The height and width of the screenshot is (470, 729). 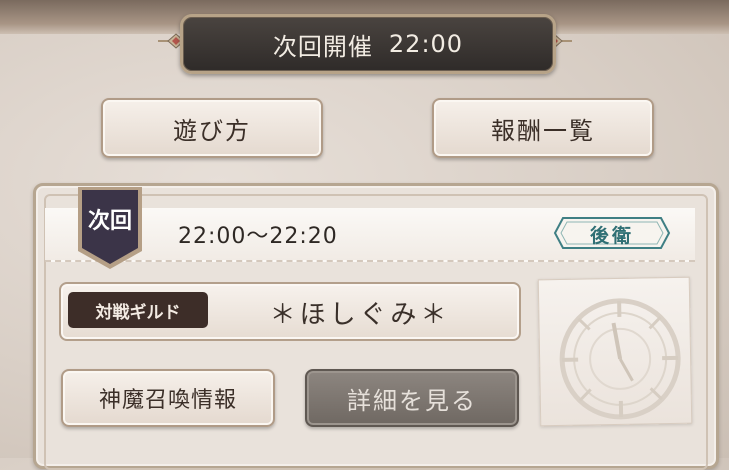 I want to click on next-event-banner: 次回開催 22:00, so click(x=368, y=44).